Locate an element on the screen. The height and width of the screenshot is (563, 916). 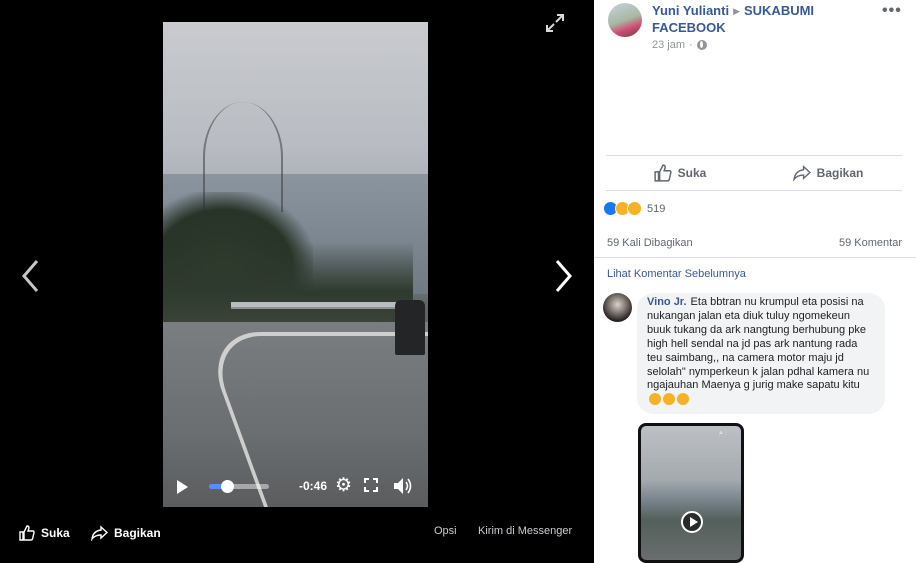
commenter-avatar is located at coordinates (617, 307).